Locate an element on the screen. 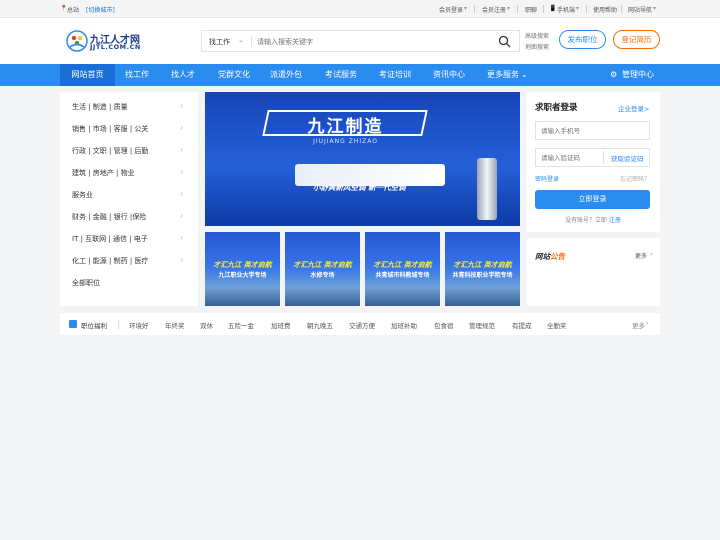  nav-item-exam: 考试服务 is located at coordinates (341, 75).